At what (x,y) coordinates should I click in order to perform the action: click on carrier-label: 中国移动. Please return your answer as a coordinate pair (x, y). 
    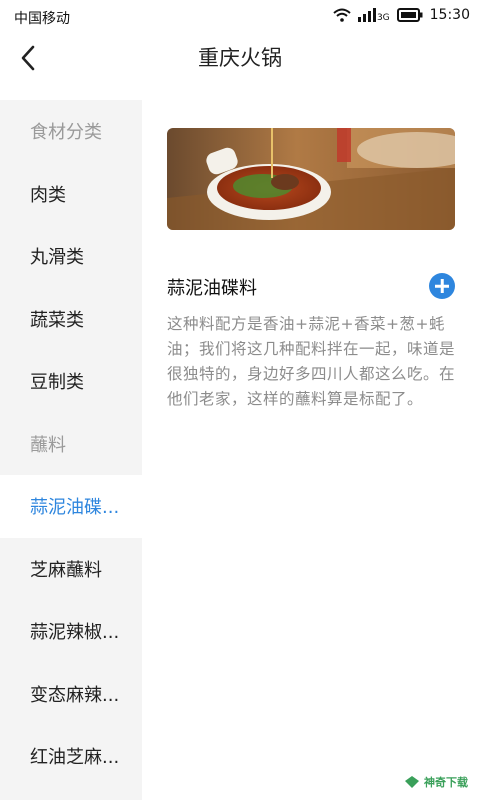
    Looking at the image, I should click on (42, 19).